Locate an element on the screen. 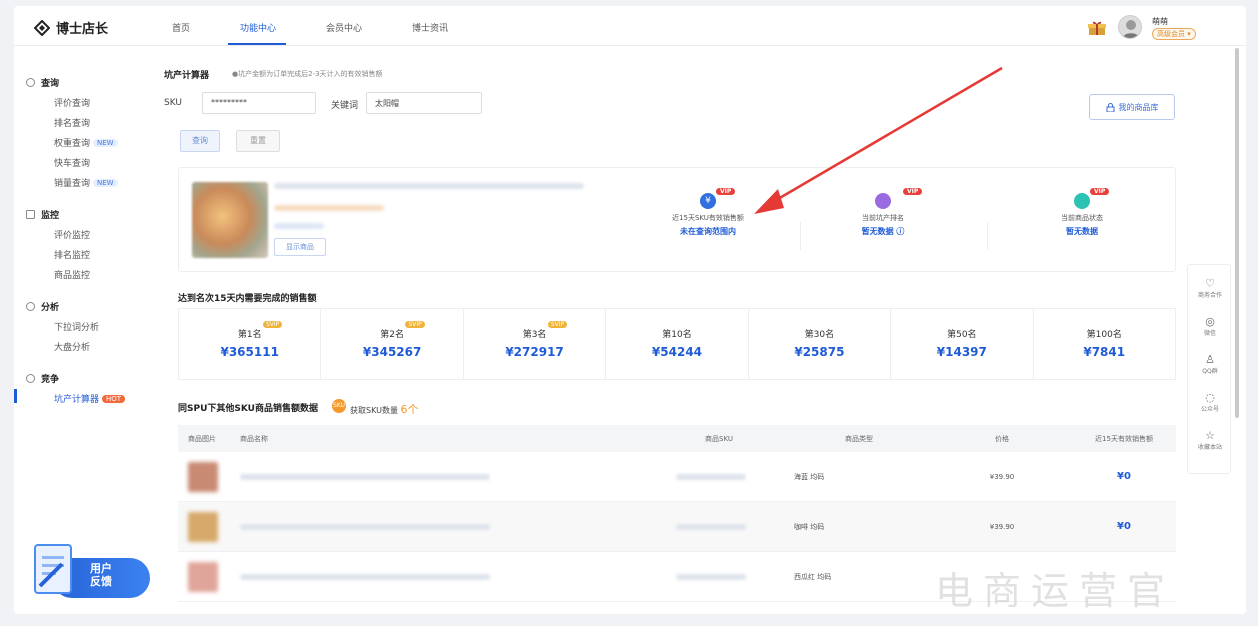 Image resolution: width=1258 pixels, height=626 pixels. scrollbar is located at coordinates (1237, 233).